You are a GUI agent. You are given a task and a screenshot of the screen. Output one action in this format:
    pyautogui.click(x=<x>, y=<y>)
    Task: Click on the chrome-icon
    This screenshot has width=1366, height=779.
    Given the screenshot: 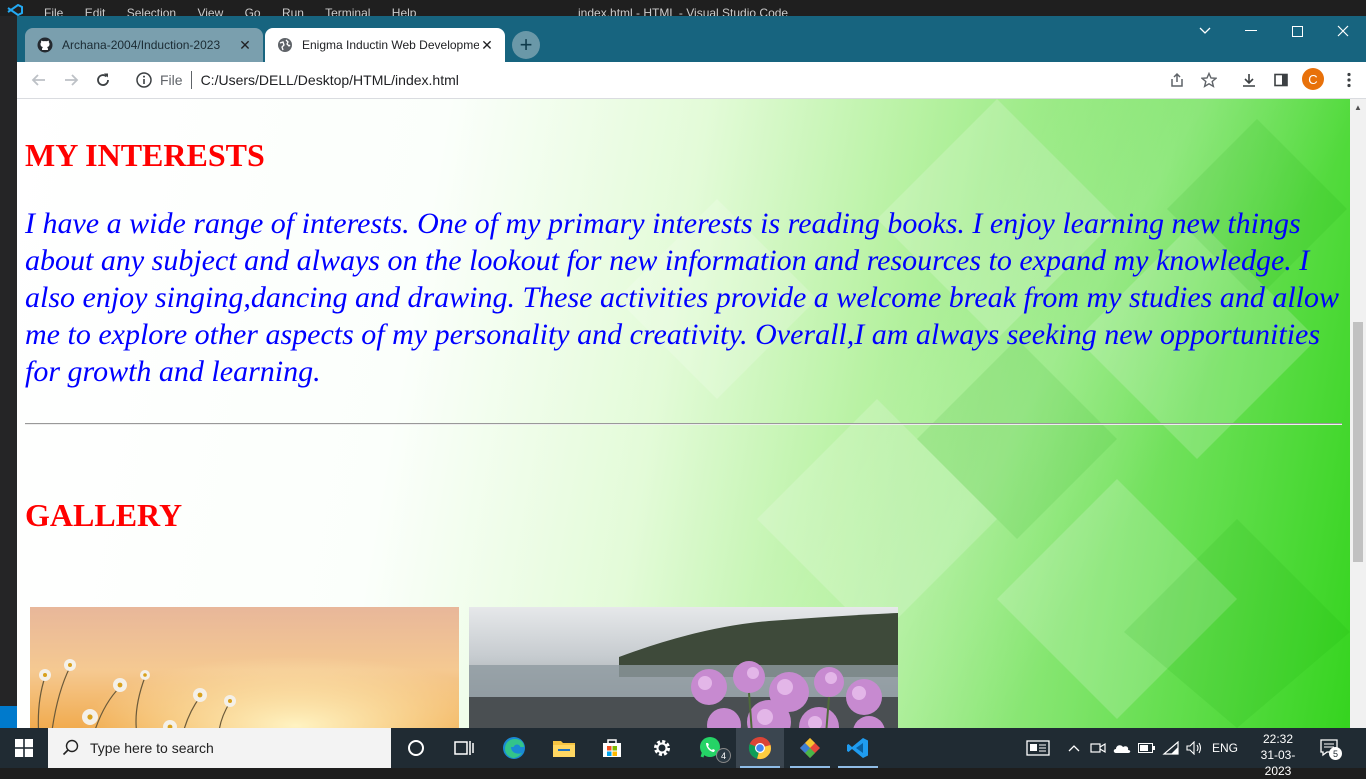 What is the action you would take?
    pyautogui.click(x=760, y=748)
    